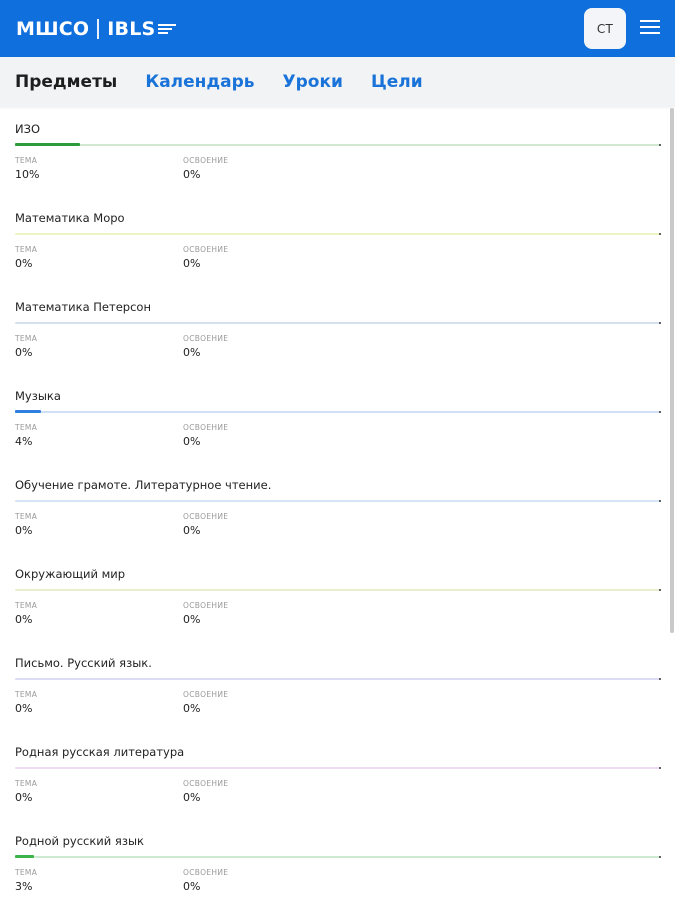  I want to click on tab-lessons: Уроки, so click(313, 82).